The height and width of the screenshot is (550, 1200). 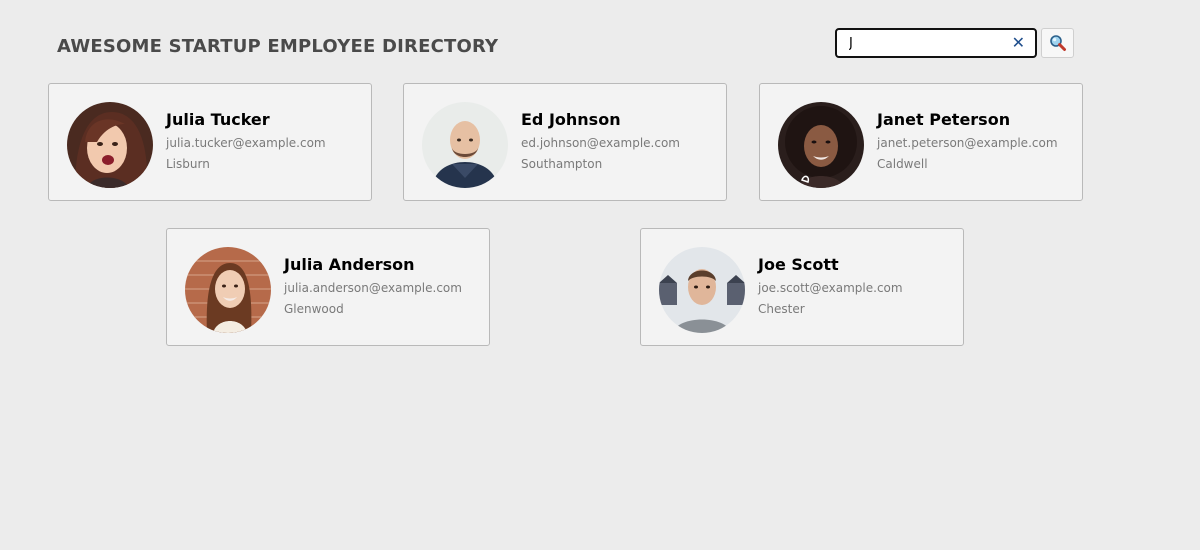 I want to click on magnifier-icon, so click(x=1057, y=43).